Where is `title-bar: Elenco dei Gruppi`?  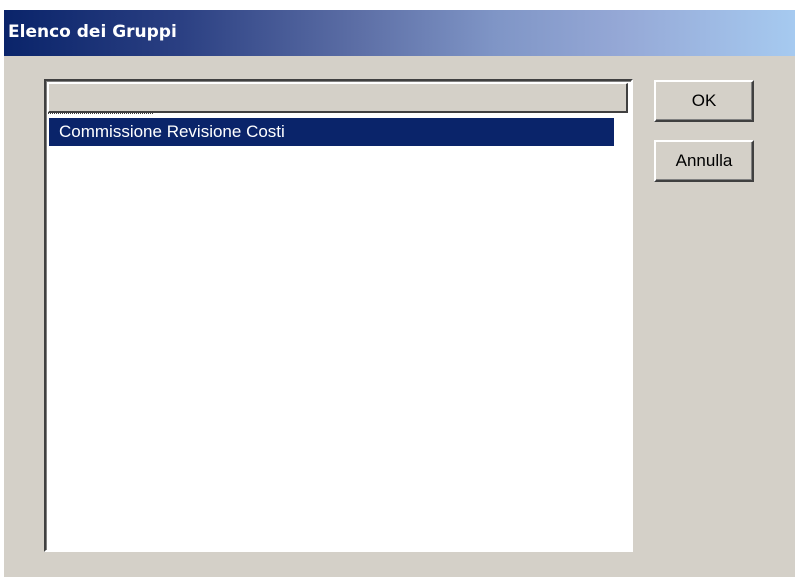 title-bar: Elenco dei Gruppi is located at coordinates (399, 33).